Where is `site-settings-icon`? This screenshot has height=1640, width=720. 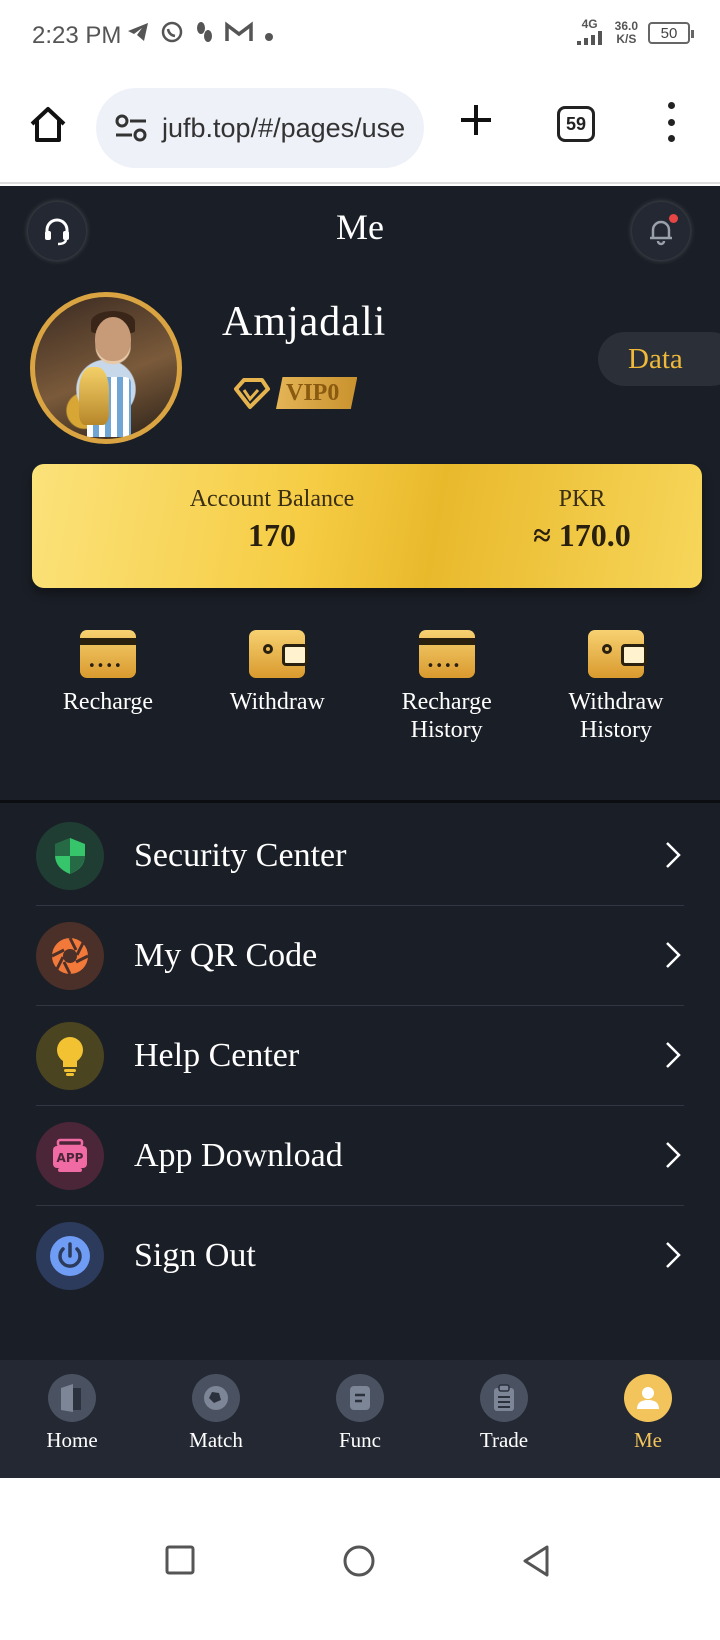
site-settings-icon is located at coordinates (131, 128).